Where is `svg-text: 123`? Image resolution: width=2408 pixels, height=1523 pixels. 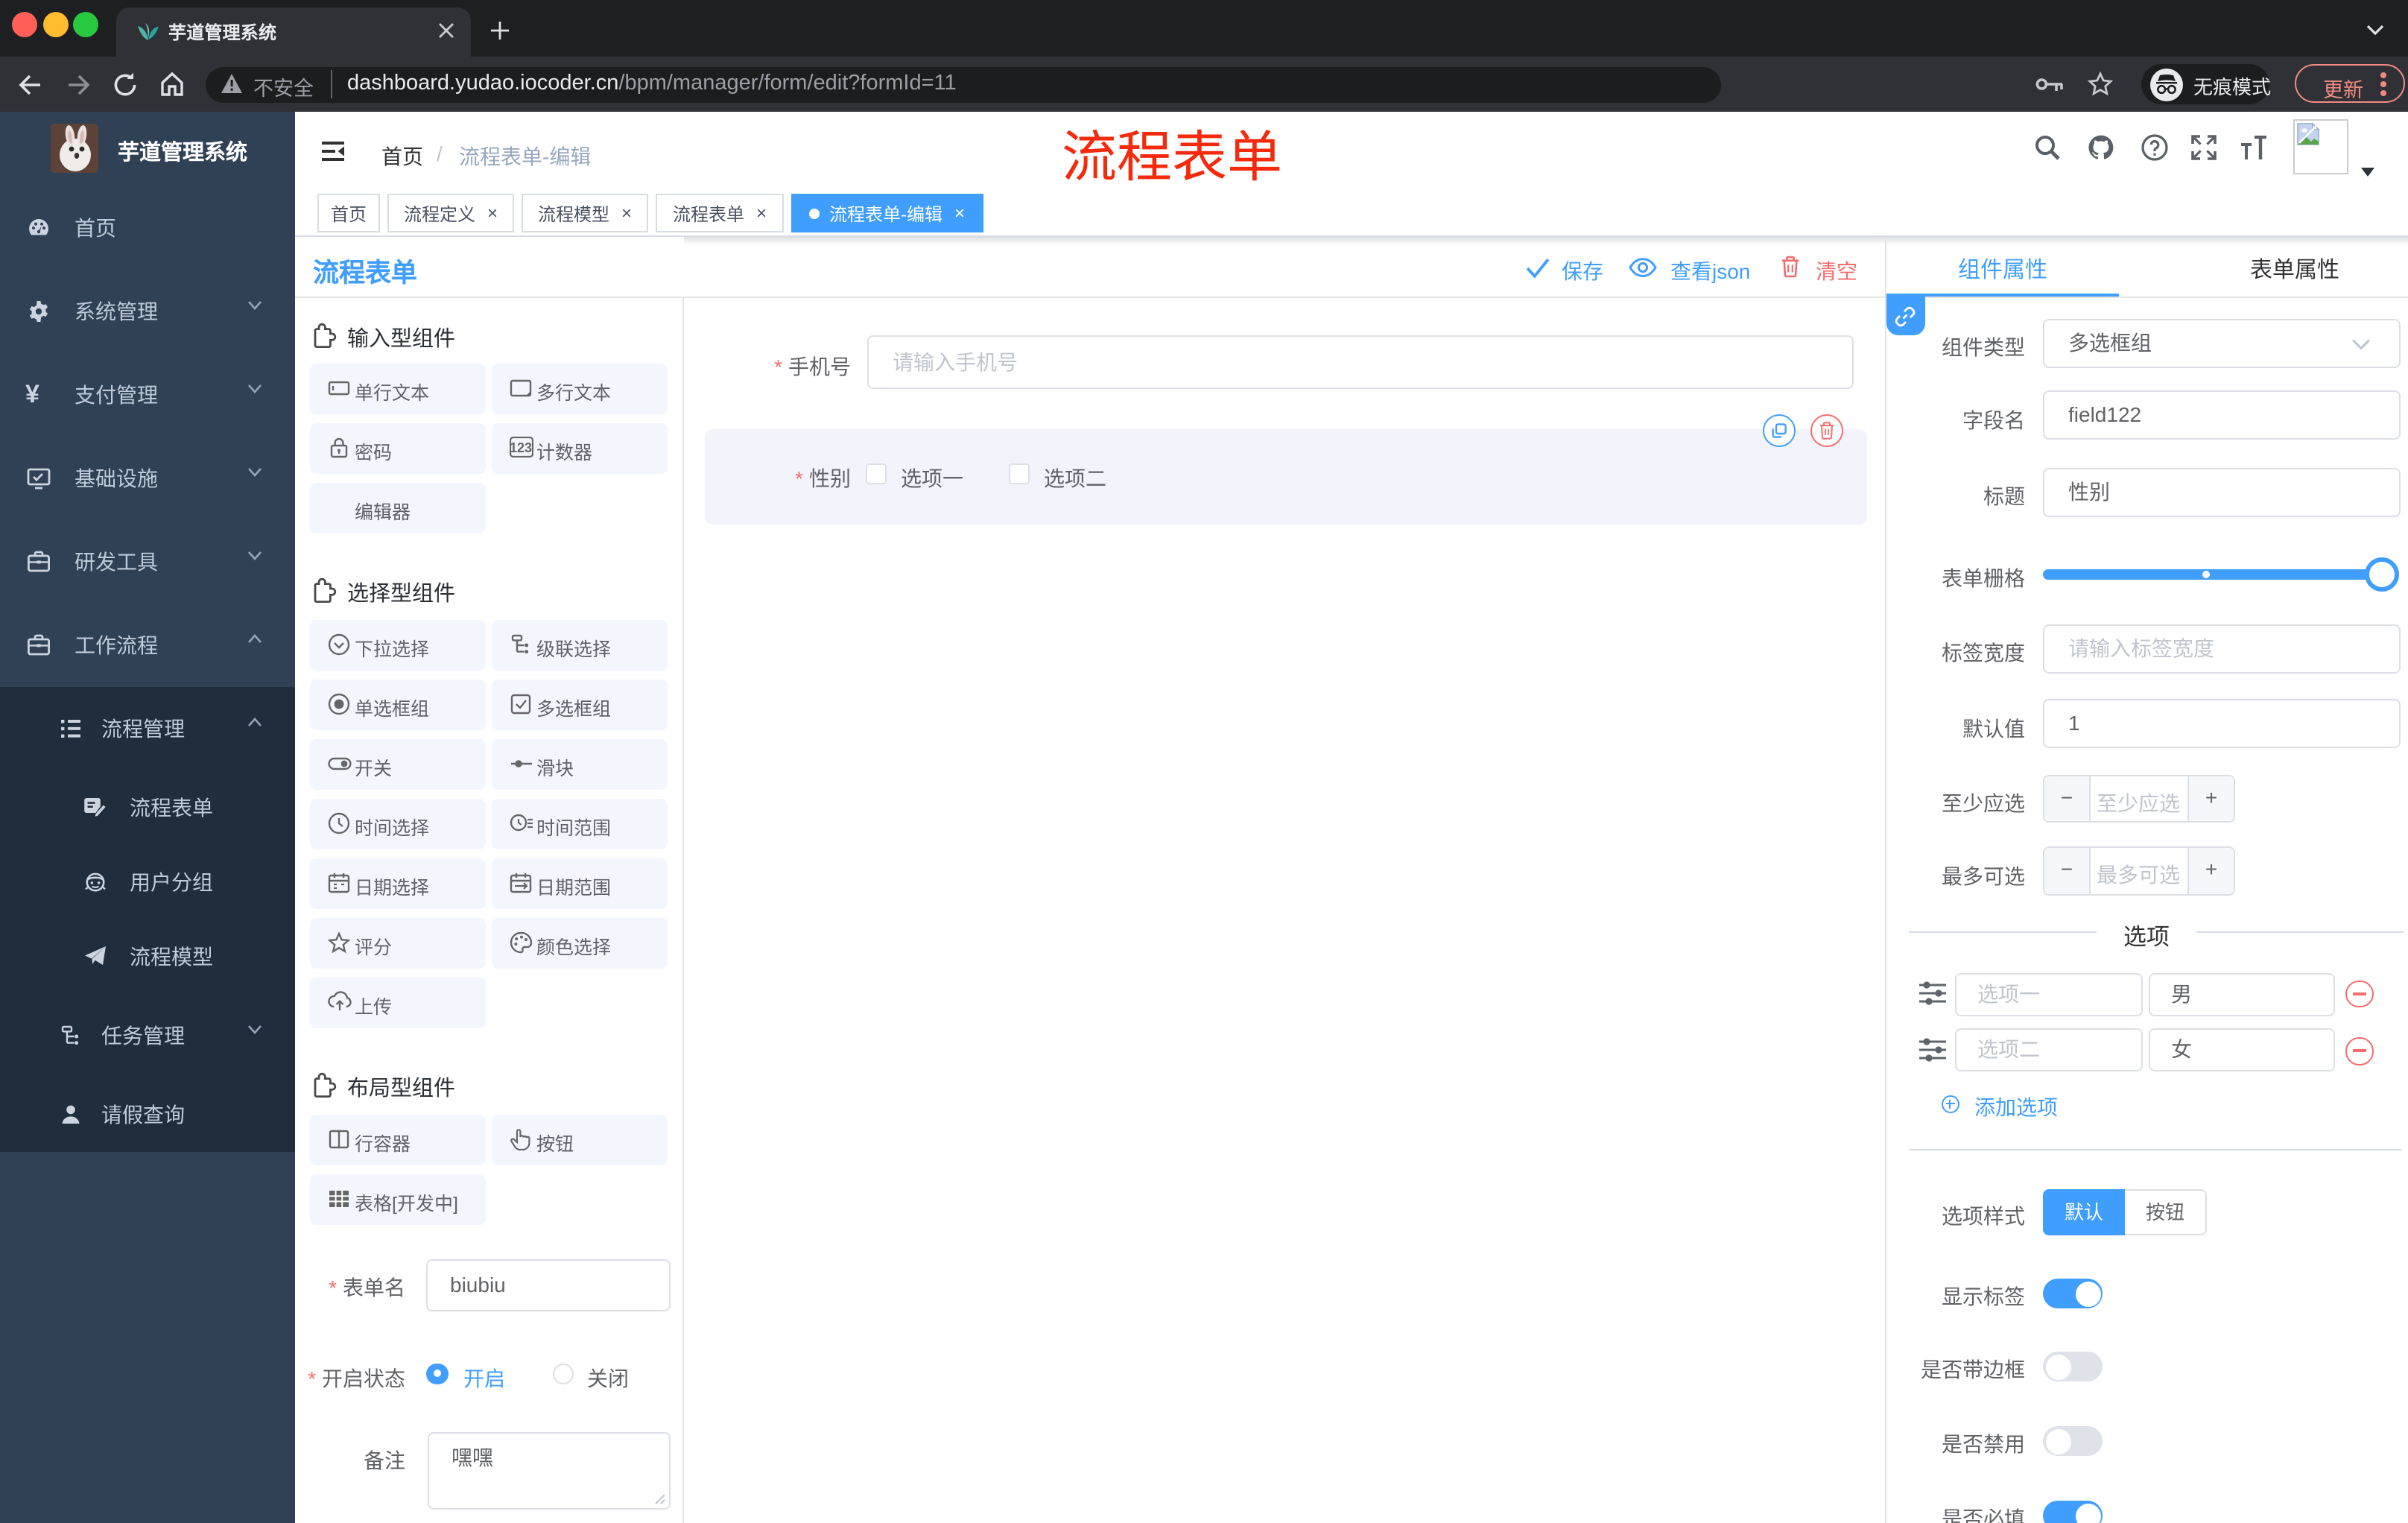
svg-text: 123 is located at coordinates (521, 447).